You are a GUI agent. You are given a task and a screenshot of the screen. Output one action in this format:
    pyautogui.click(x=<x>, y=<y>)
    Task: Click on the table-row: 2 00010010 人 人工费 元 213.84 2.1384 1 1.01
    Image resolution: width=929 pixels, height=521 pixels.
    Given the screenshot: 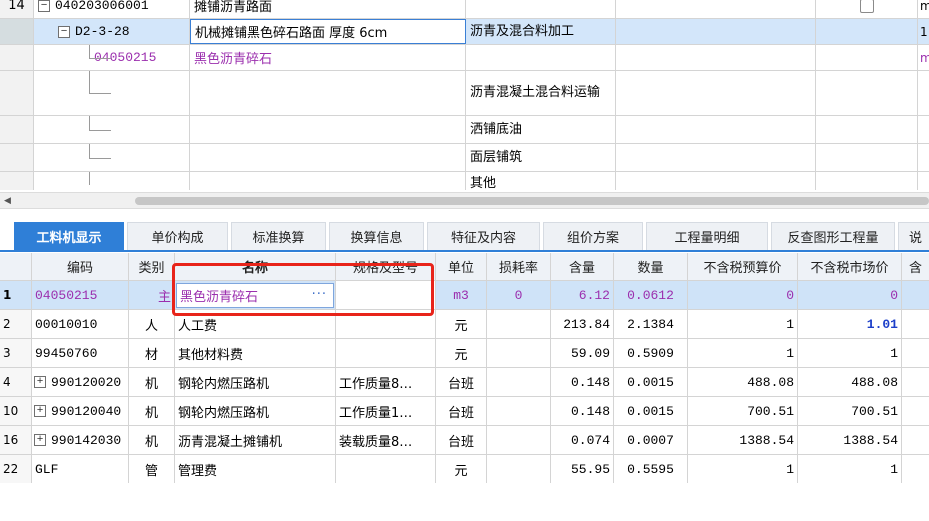 What is the action you would take?
    pyautogui.click(x=464, y=324)
    